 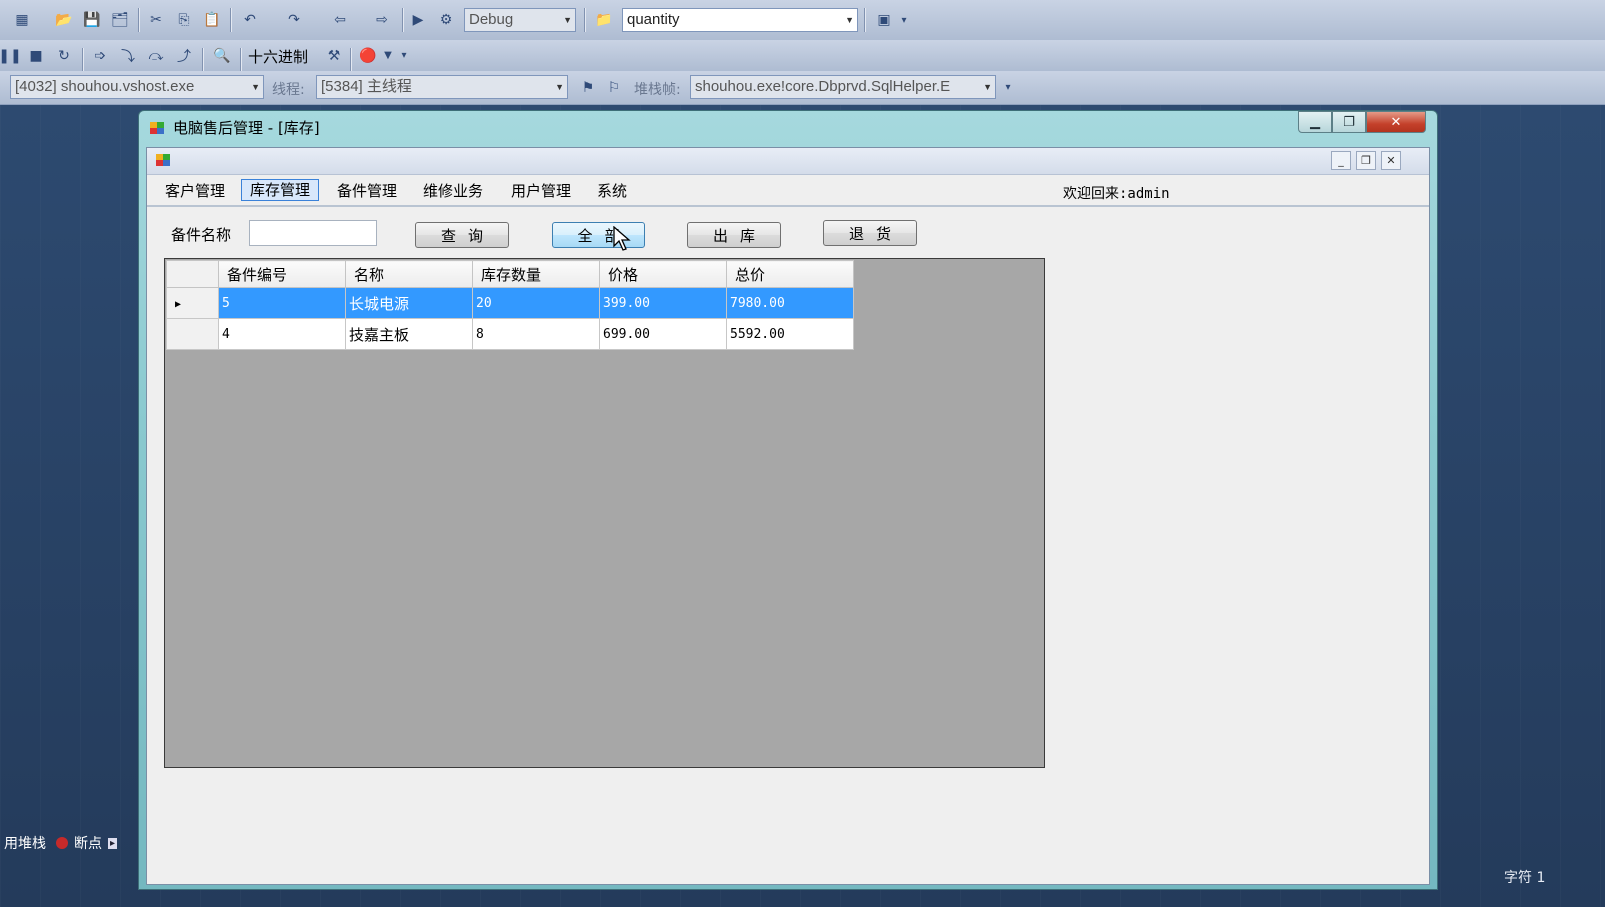 What do you see at coordinates (536, 334) in the screenshot?
I see `cell-quantity: 8` at bounding box center [536, 334].